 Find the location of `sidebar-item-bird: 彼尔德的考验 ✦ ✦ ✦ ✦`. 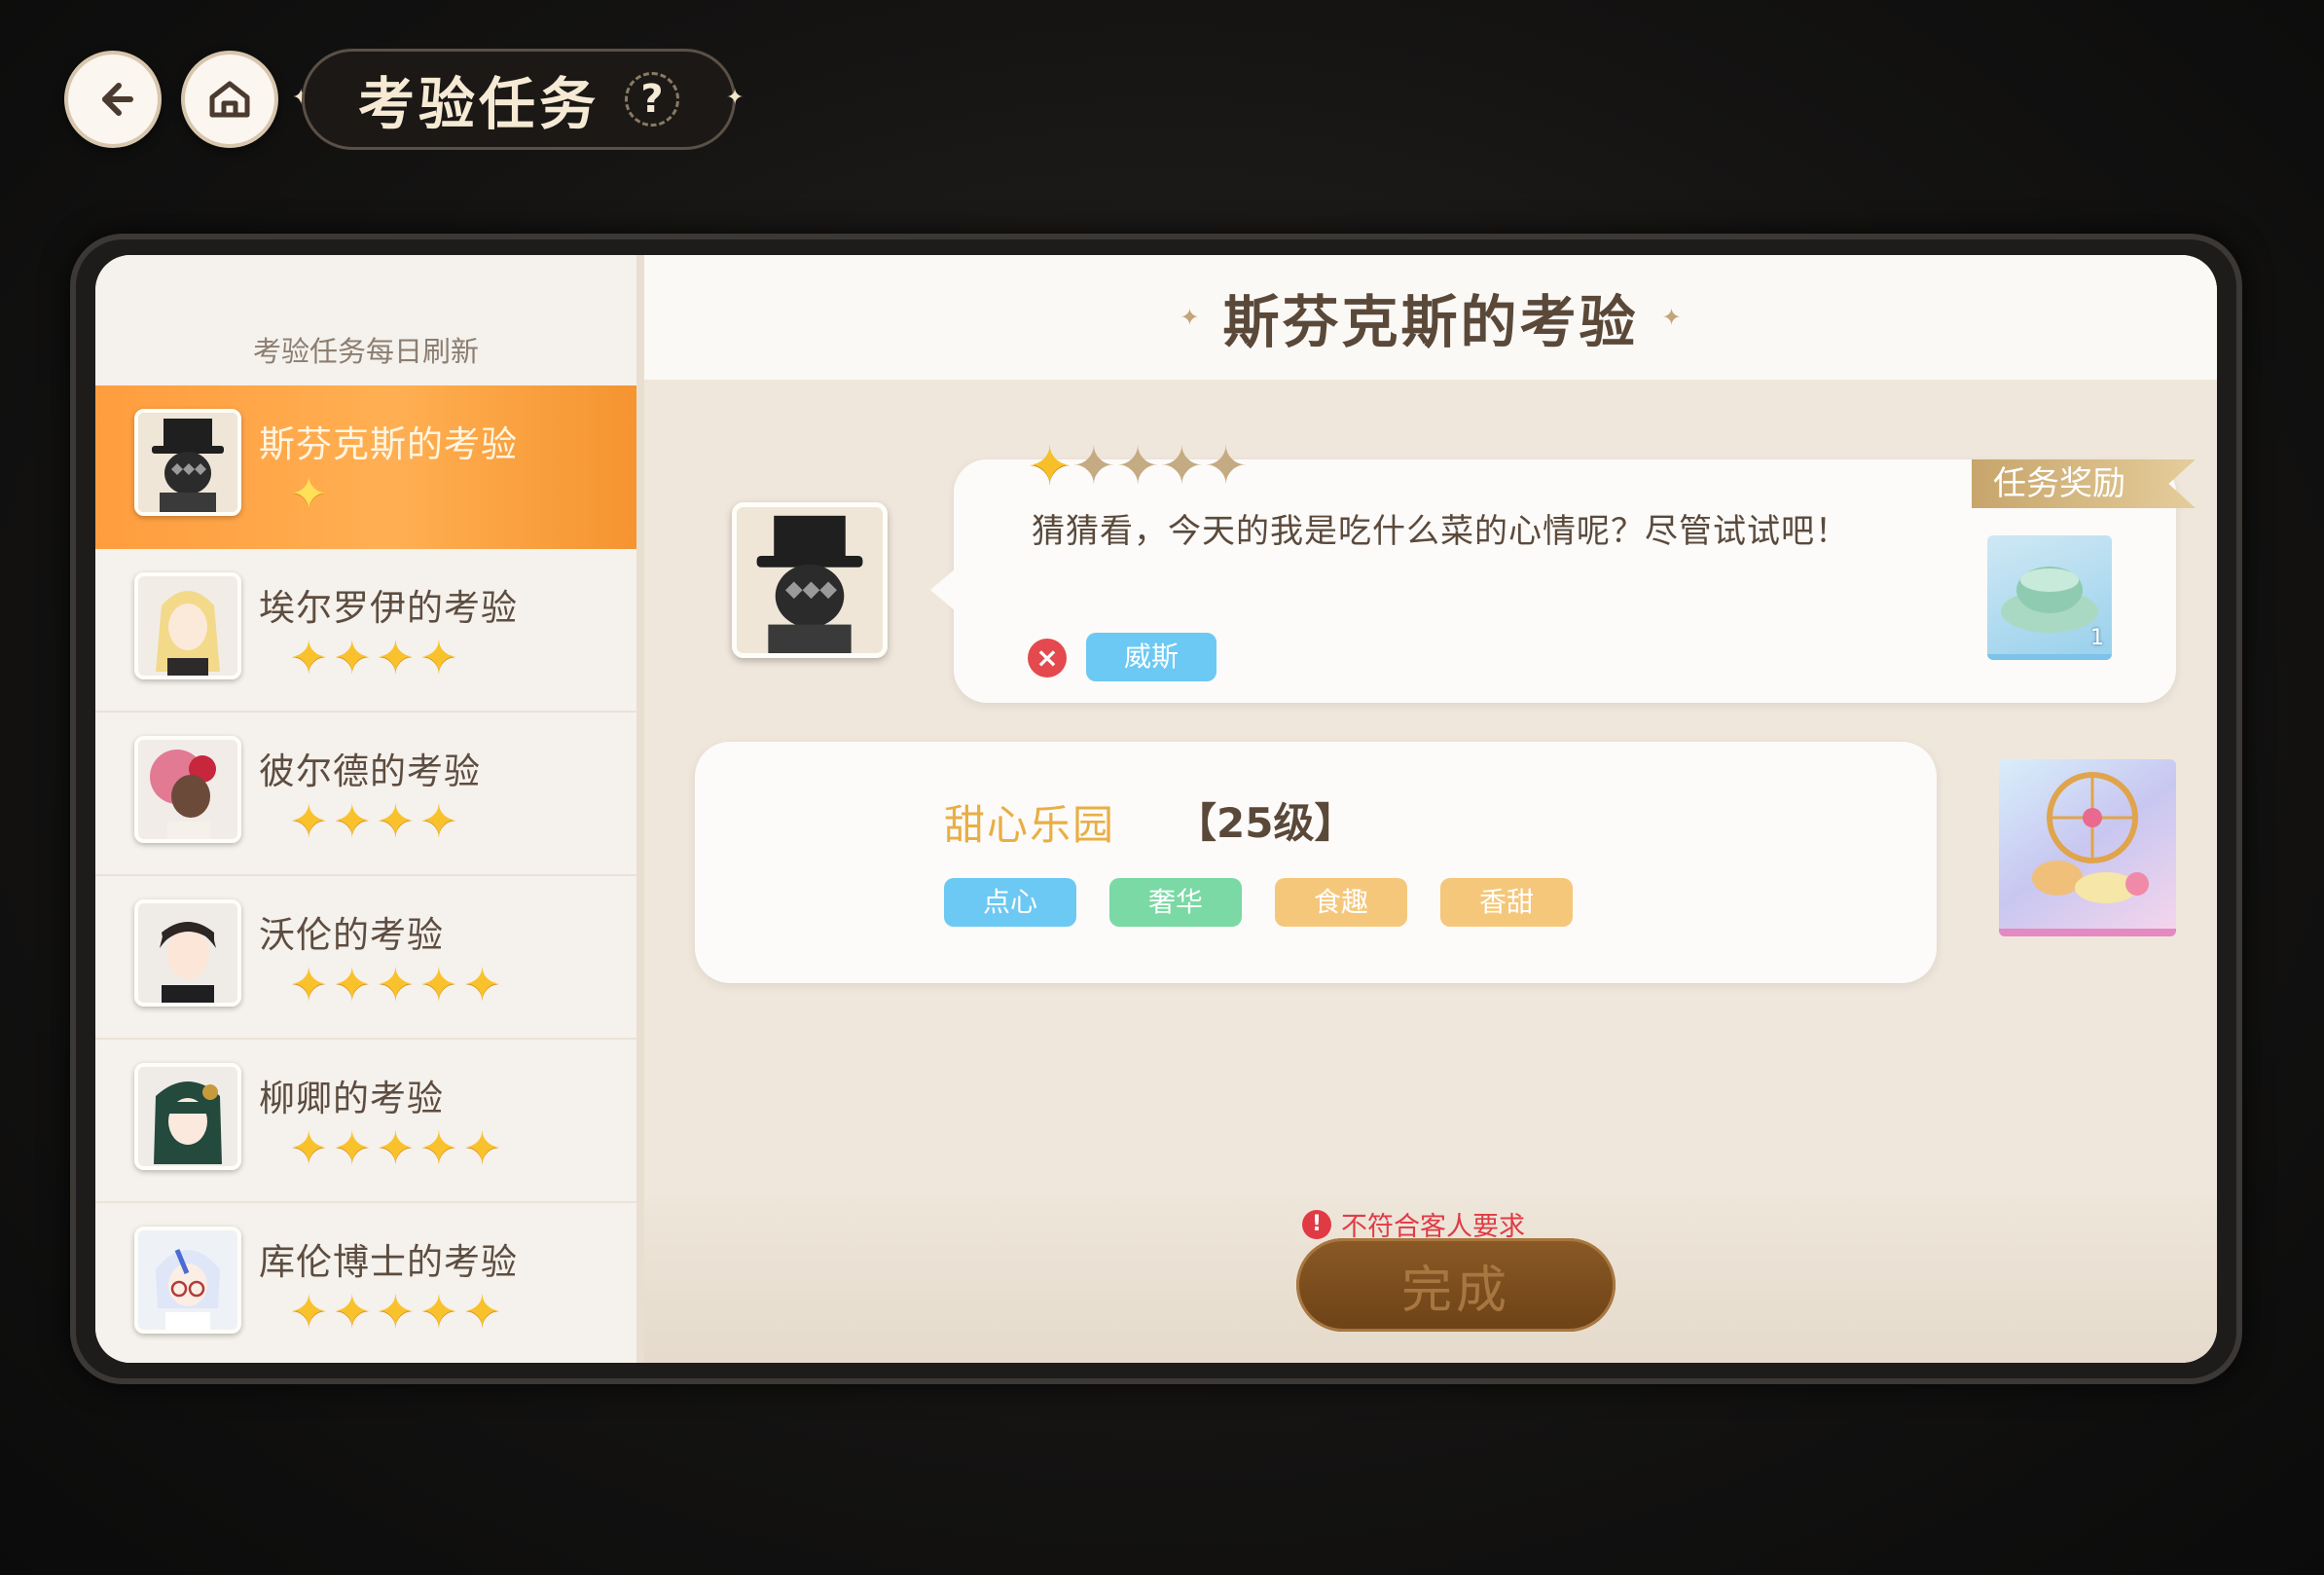

sidebar-item-bird: 彼尔德的考验 ✦ ✦ ✦ ✦ is located at coordinates (365, 794).